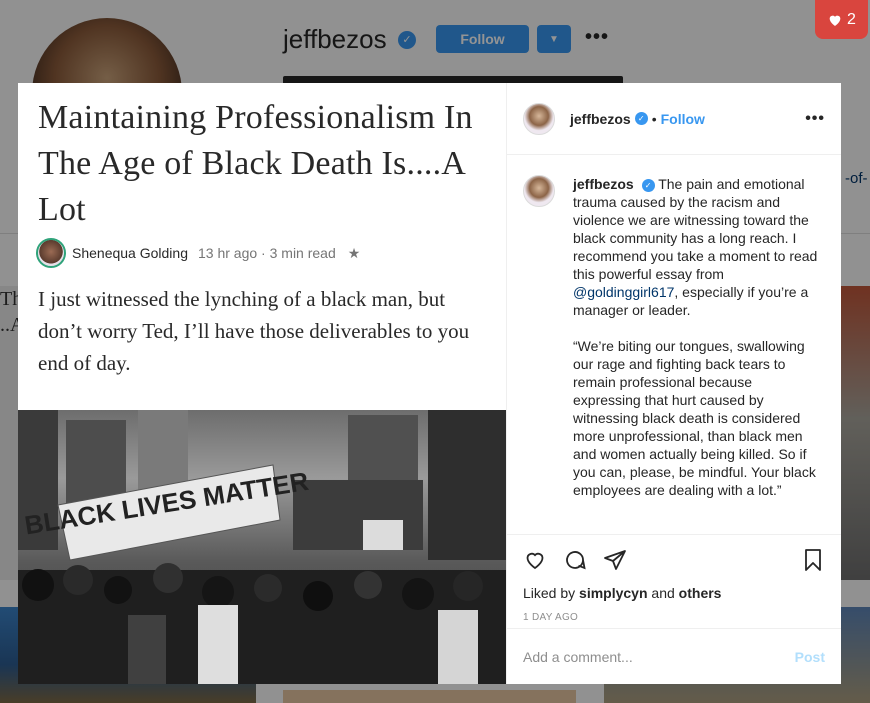 The image size is (870, 703). What do you see at coordinates (615, 560) in the screenshot?
I see `share-icon` at bounding box center [615, 560].